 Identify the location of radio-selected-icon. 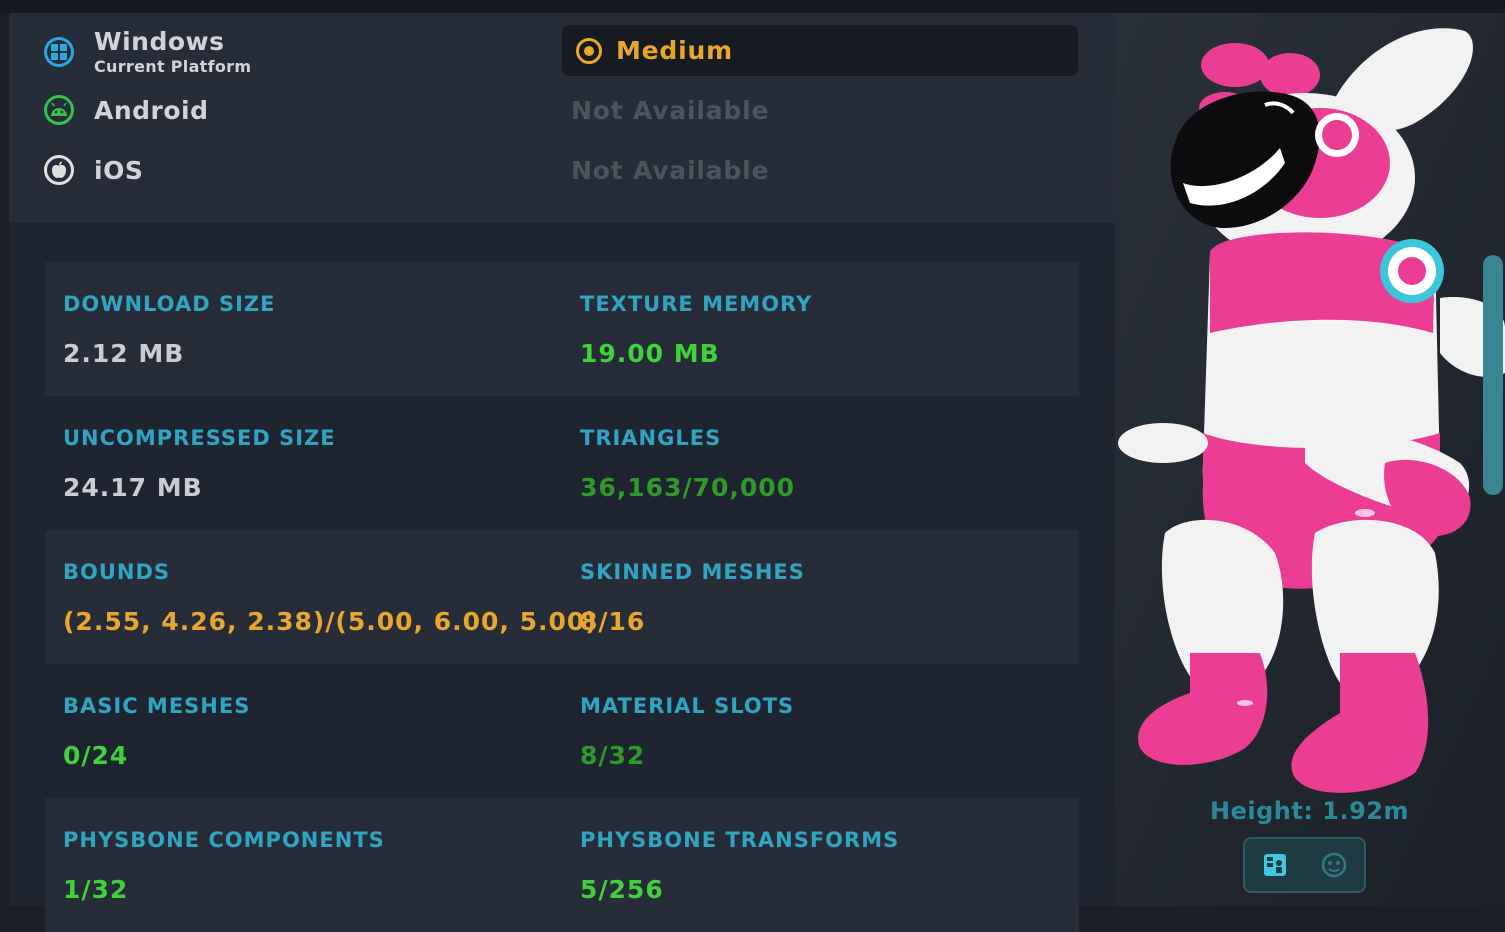
(589, 50).